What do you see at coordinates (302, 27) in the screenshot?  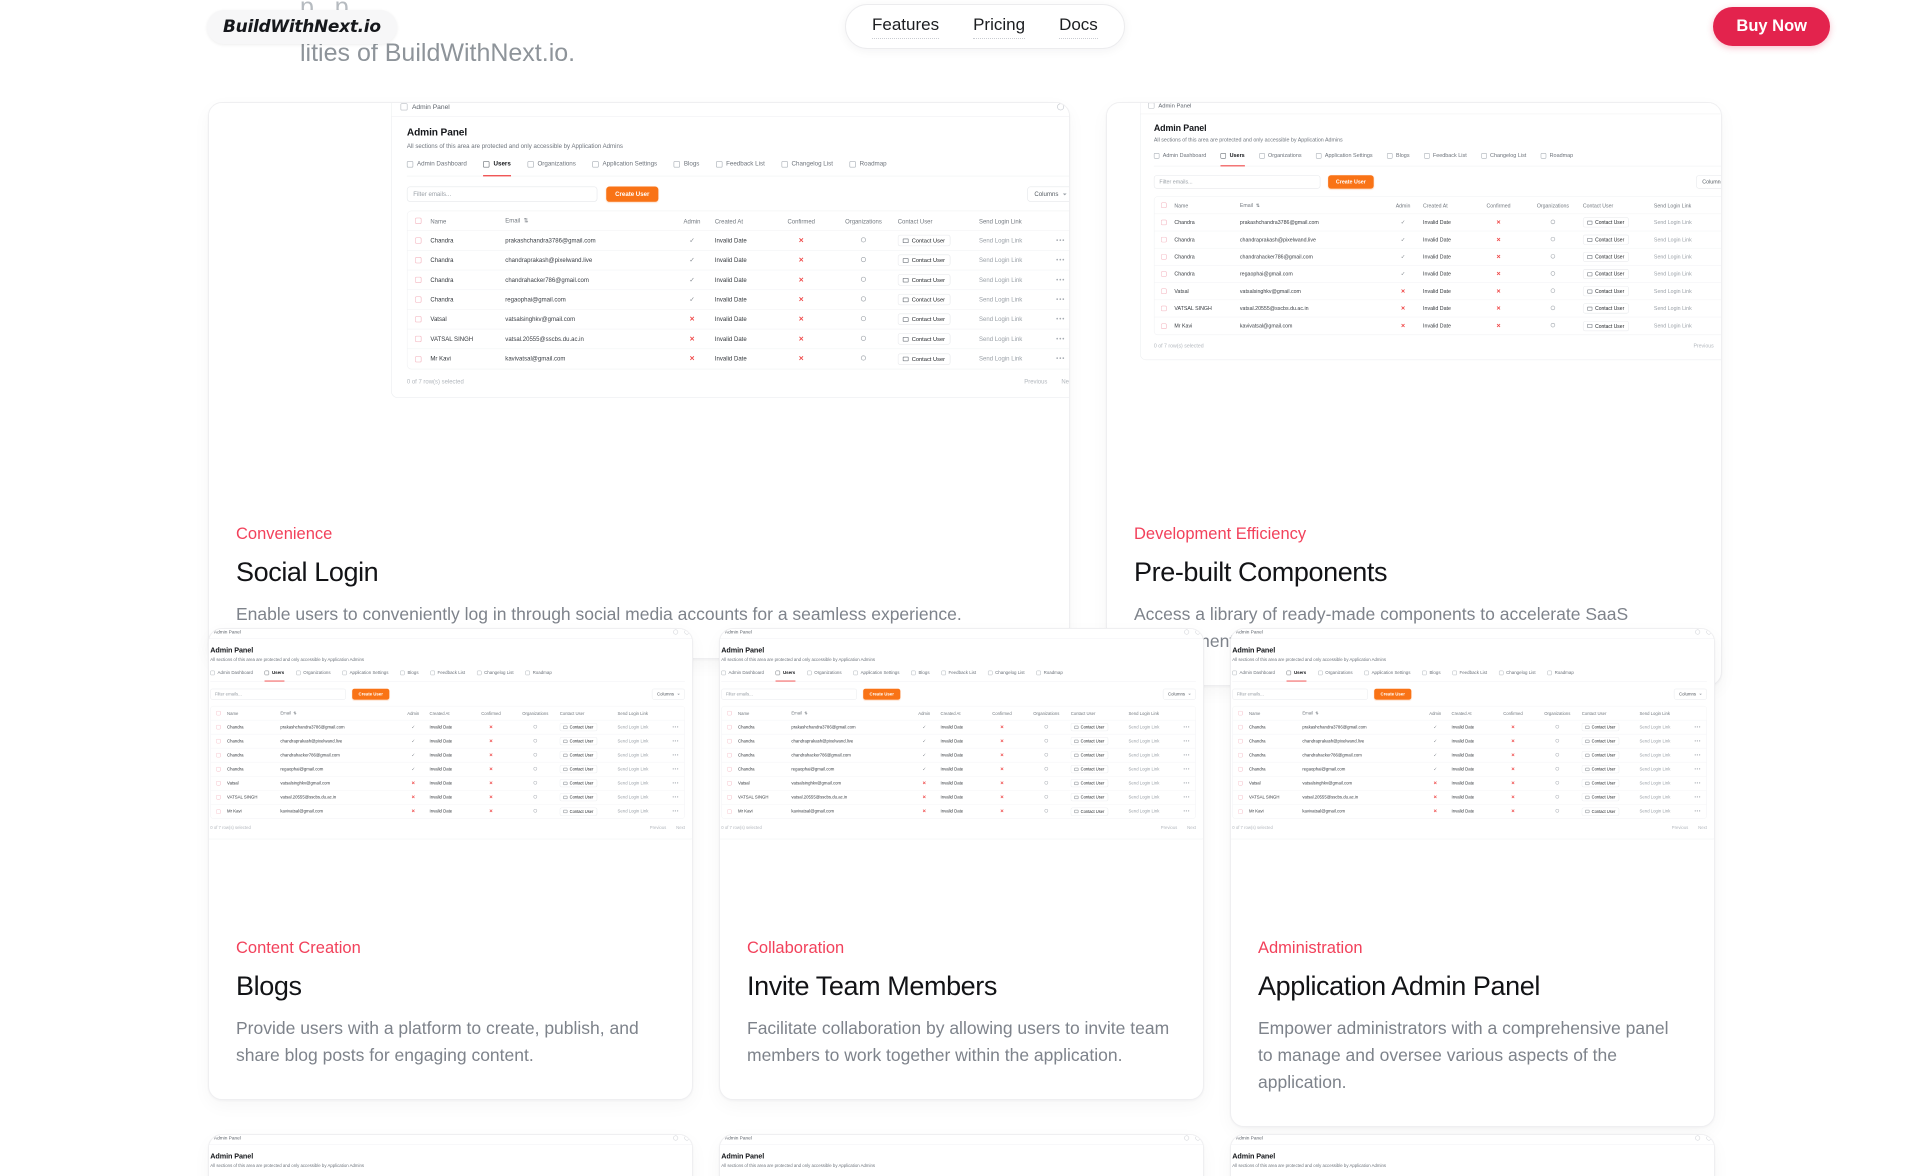 I see `logo: BuildWithNext.io` at bounding box center [302, 27].